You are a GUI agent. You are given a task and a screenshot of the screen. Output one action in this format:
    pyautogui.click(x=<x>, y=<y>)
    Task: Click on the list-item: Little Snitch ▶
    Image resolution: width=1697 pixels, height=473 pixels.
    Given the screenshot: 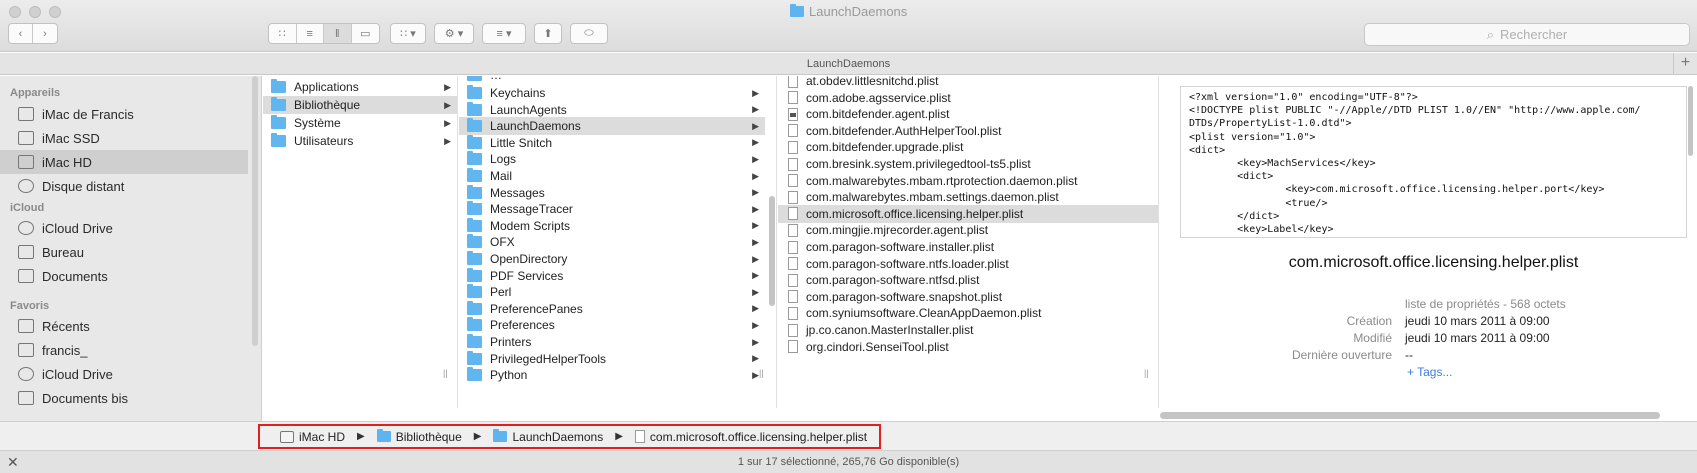 What is the action you would take?
    pyautogui.click(x=612, y=143)
    